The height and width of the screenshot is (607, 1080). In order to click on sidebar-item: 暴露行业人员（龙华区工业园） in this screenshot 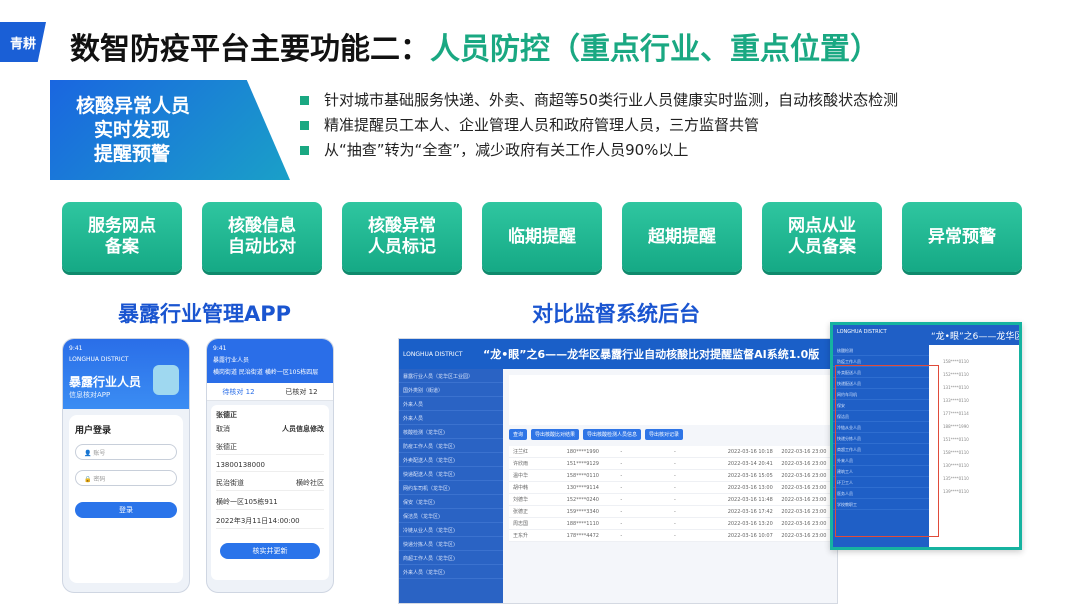, I will do `click(451, 376)`.